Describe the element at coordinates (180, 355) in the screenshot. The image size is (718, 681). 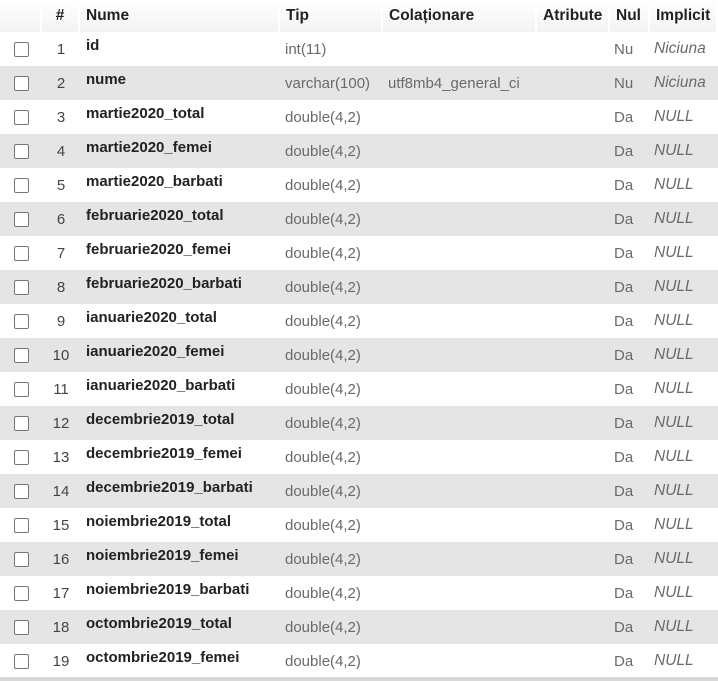
I see `column-name: ianuarie2020_femei` at that location.